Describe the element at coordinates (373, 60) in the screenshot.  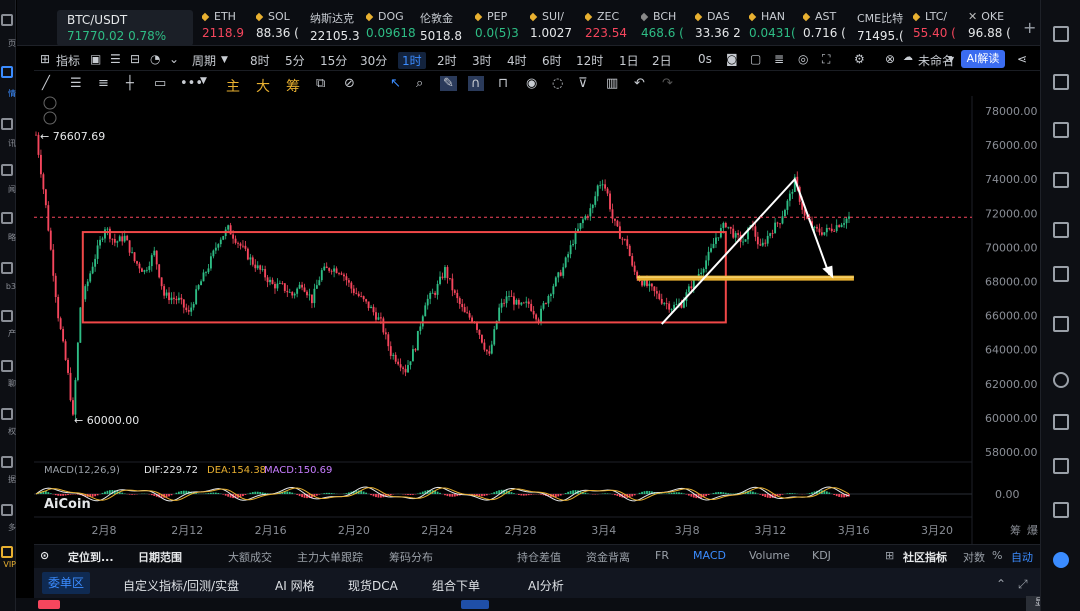
I see `interval-30m: 30分` at that location.